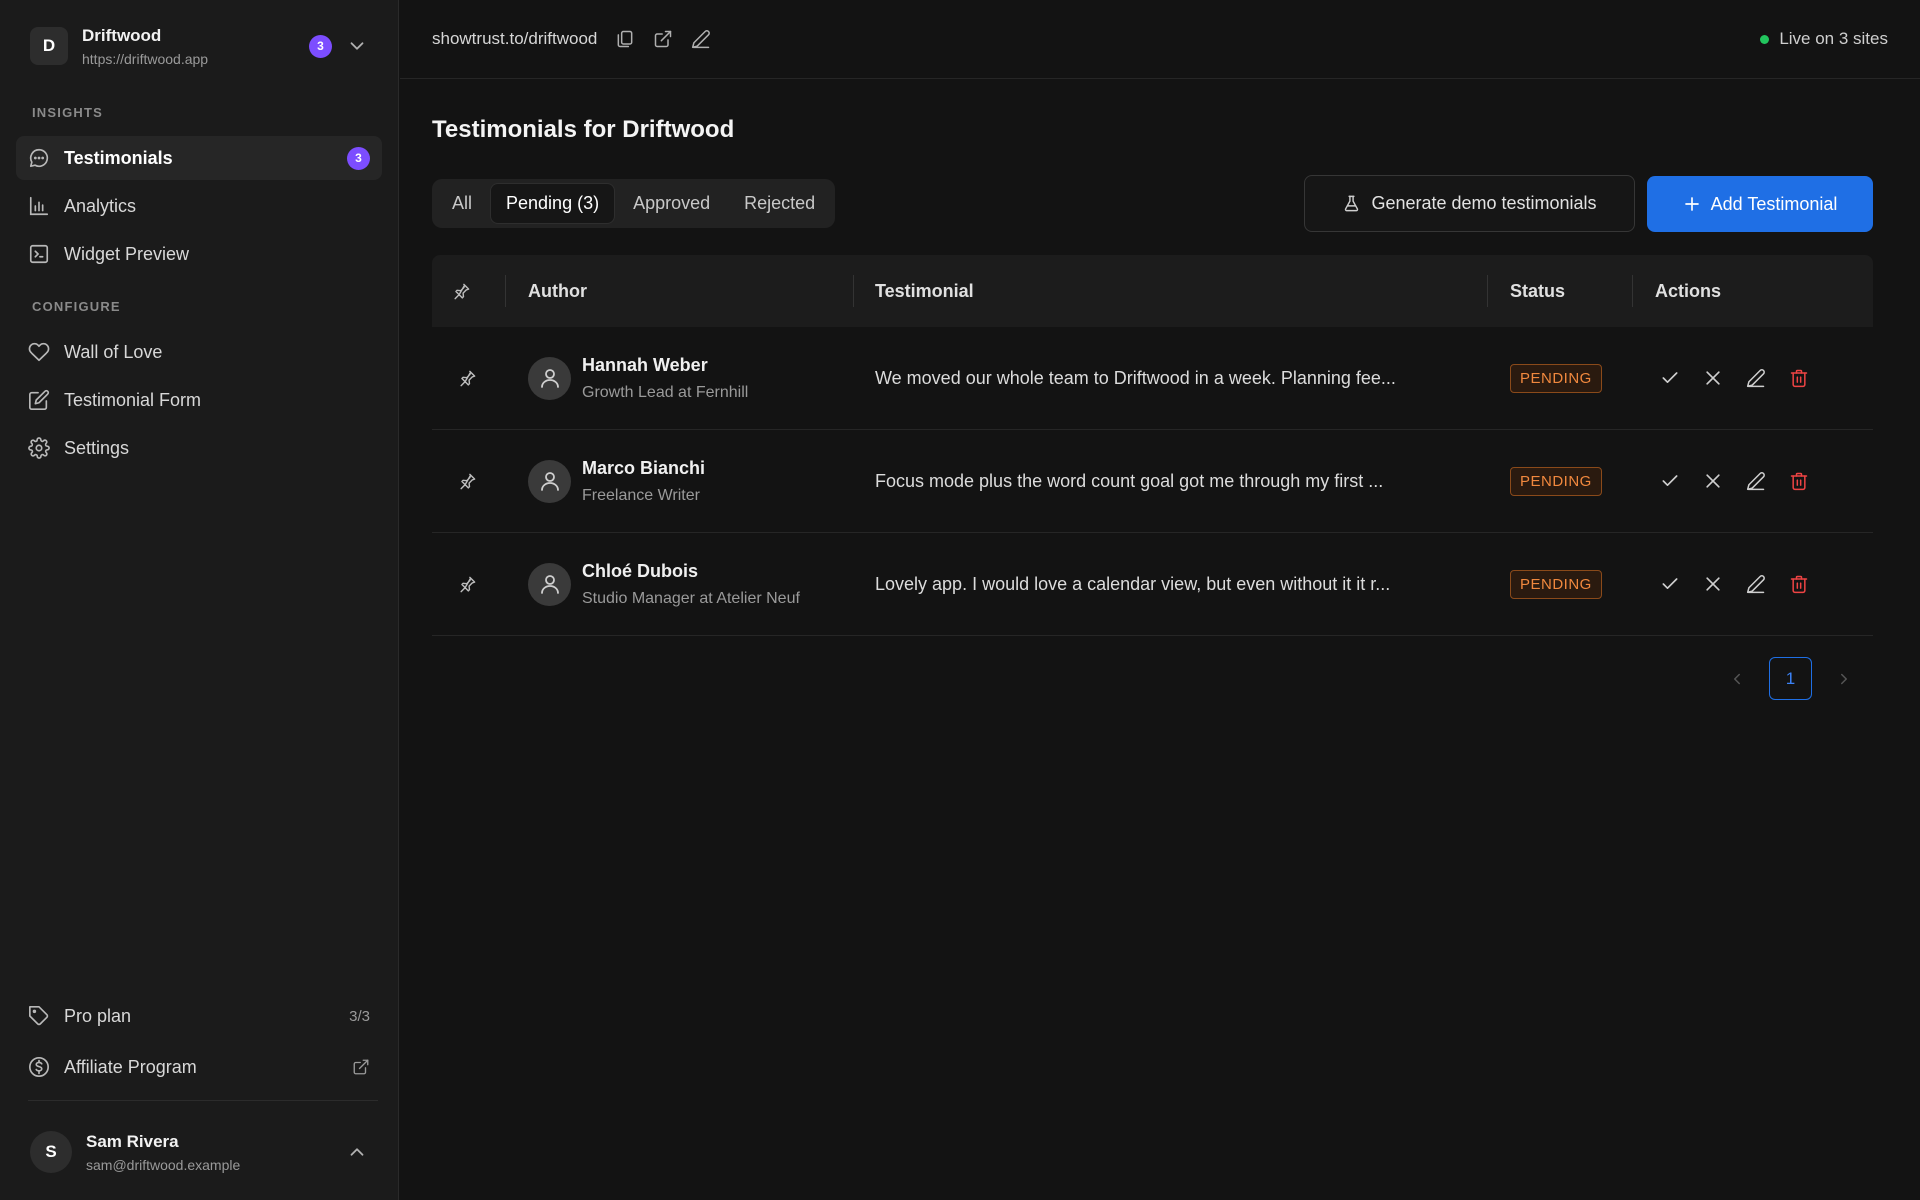 This screenshot has height=1200, width=1920. Describe the element at coordinates (199, 1016) in the screenshot. I see `sidebar-item-pro-plan: Pro plan 3/3` at that location.